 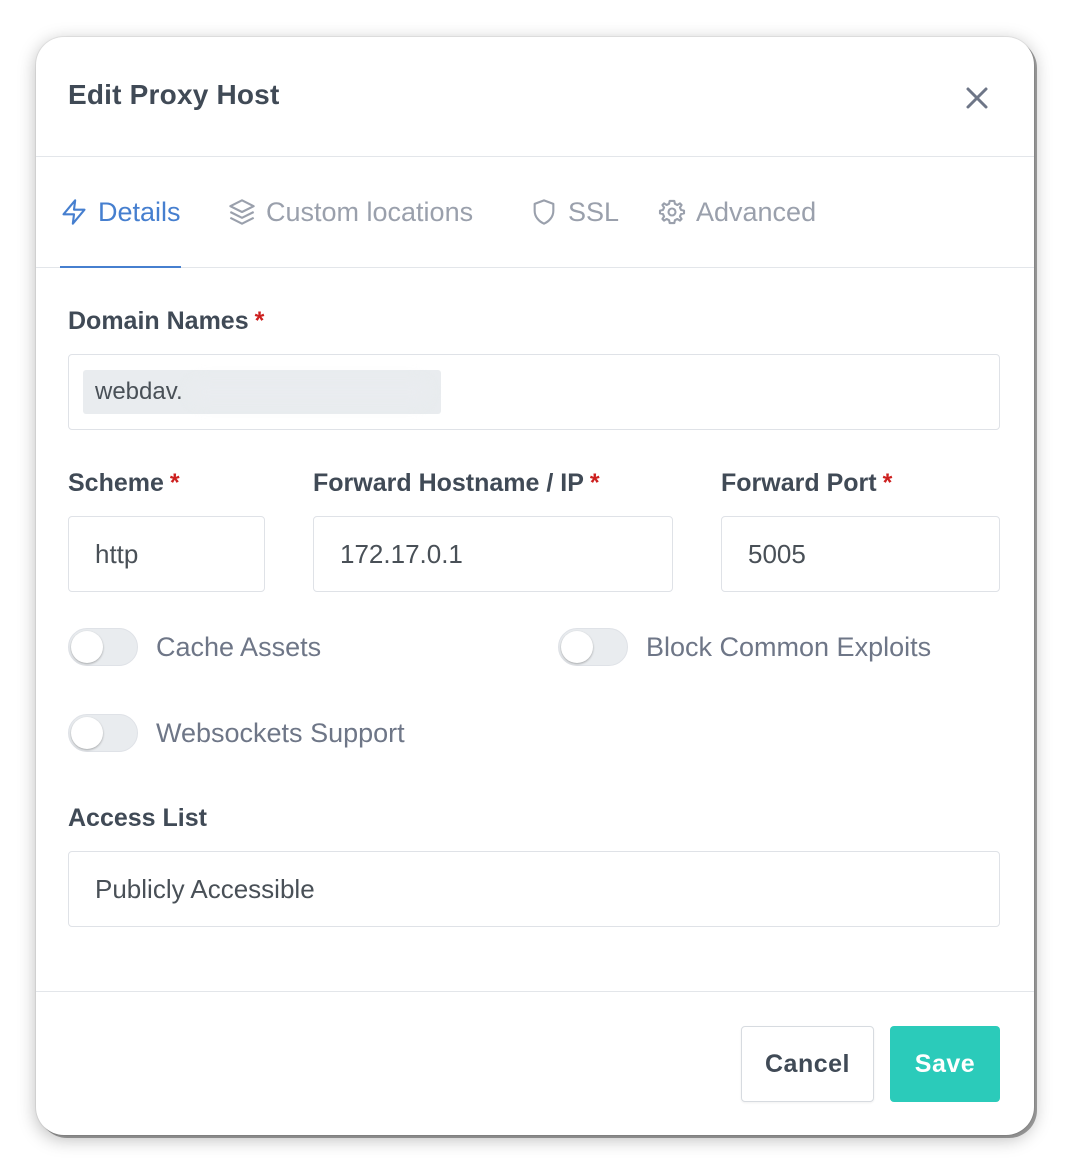 I want to click on forward-port-label: Forward Port *, so click(x=806, y=483).